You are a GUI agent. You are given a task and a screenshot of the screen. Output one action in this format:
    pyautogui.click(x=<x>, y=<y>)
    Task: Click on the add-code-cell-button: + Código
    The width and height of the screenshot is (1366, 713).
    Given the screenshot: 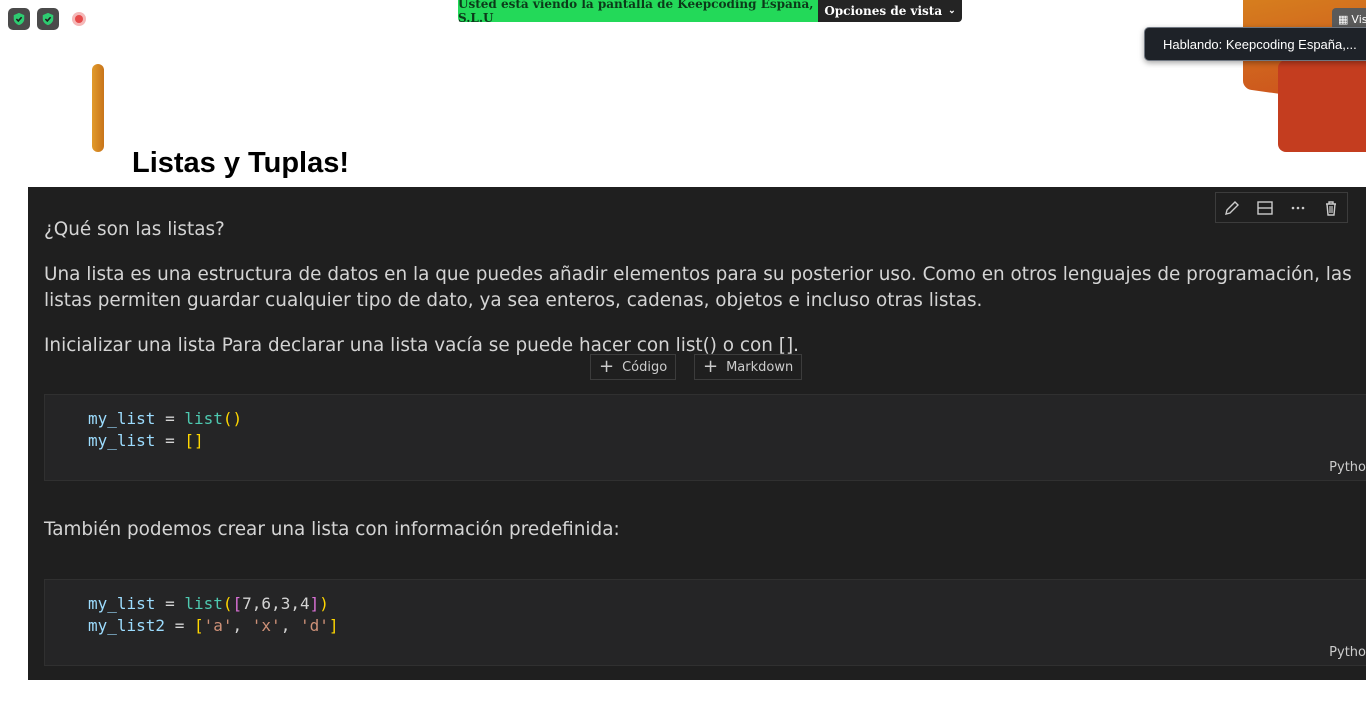 What is the action you would take?
    pyautogui.click(x=633, y=367)
    